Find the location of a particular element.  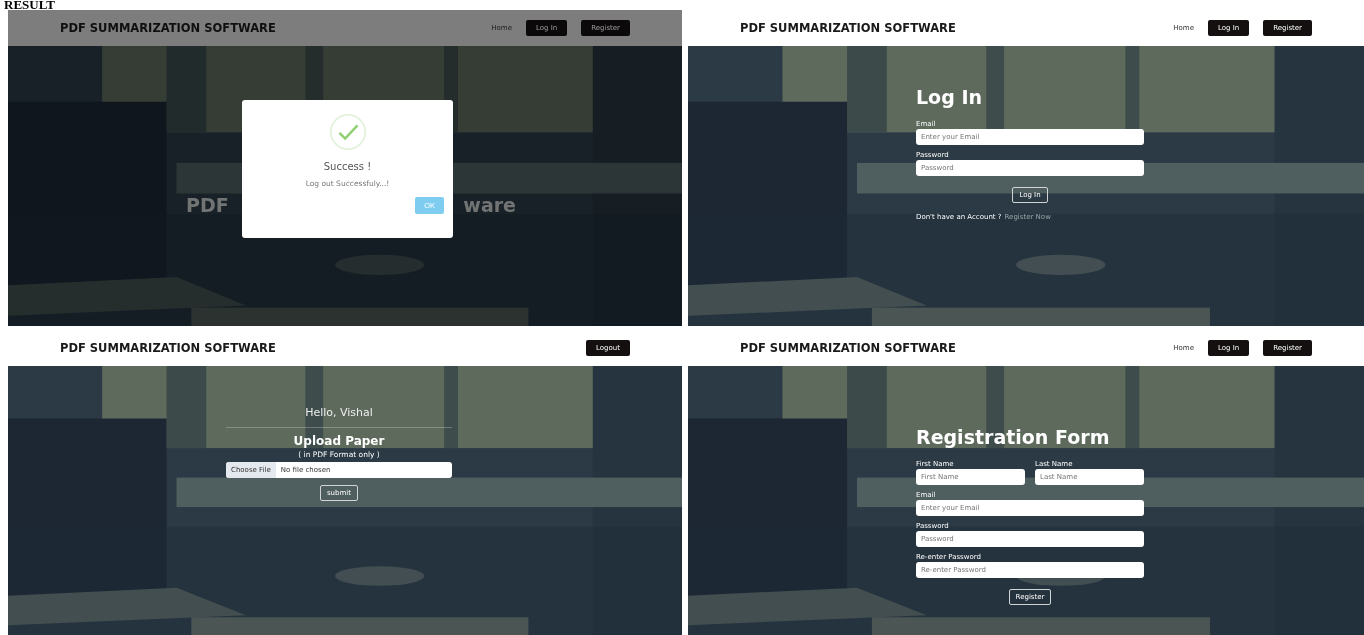

page-heading: RESULT is located at coordinates (29, 5).